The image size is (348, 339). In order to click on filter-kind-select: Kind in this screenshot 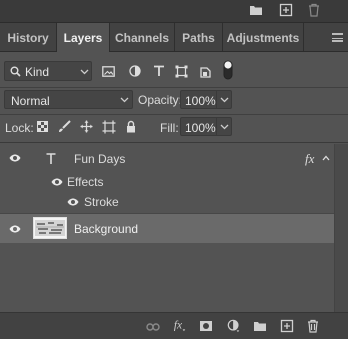, I will do `click(48, 71)`.